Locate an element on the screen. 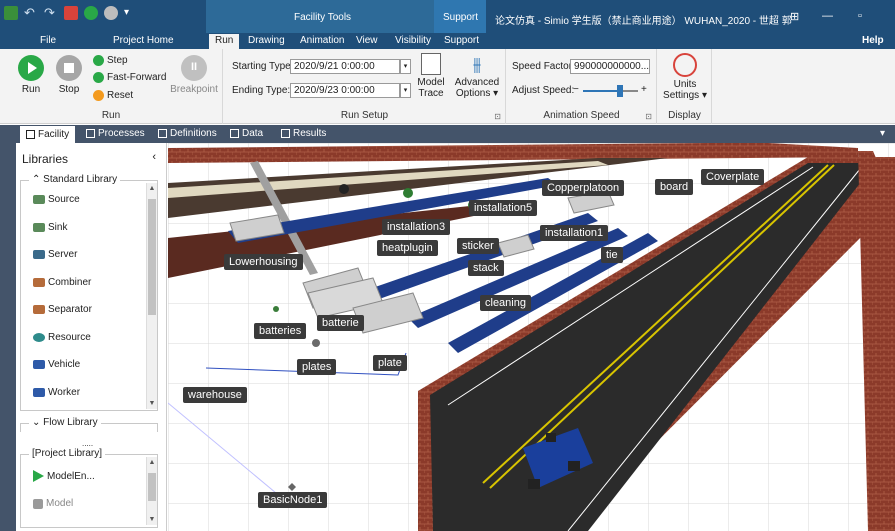 This screenshot has width=895, height=531. standard-library-scrollbar: ▲ ▼ is located at coordinates (151, 296).